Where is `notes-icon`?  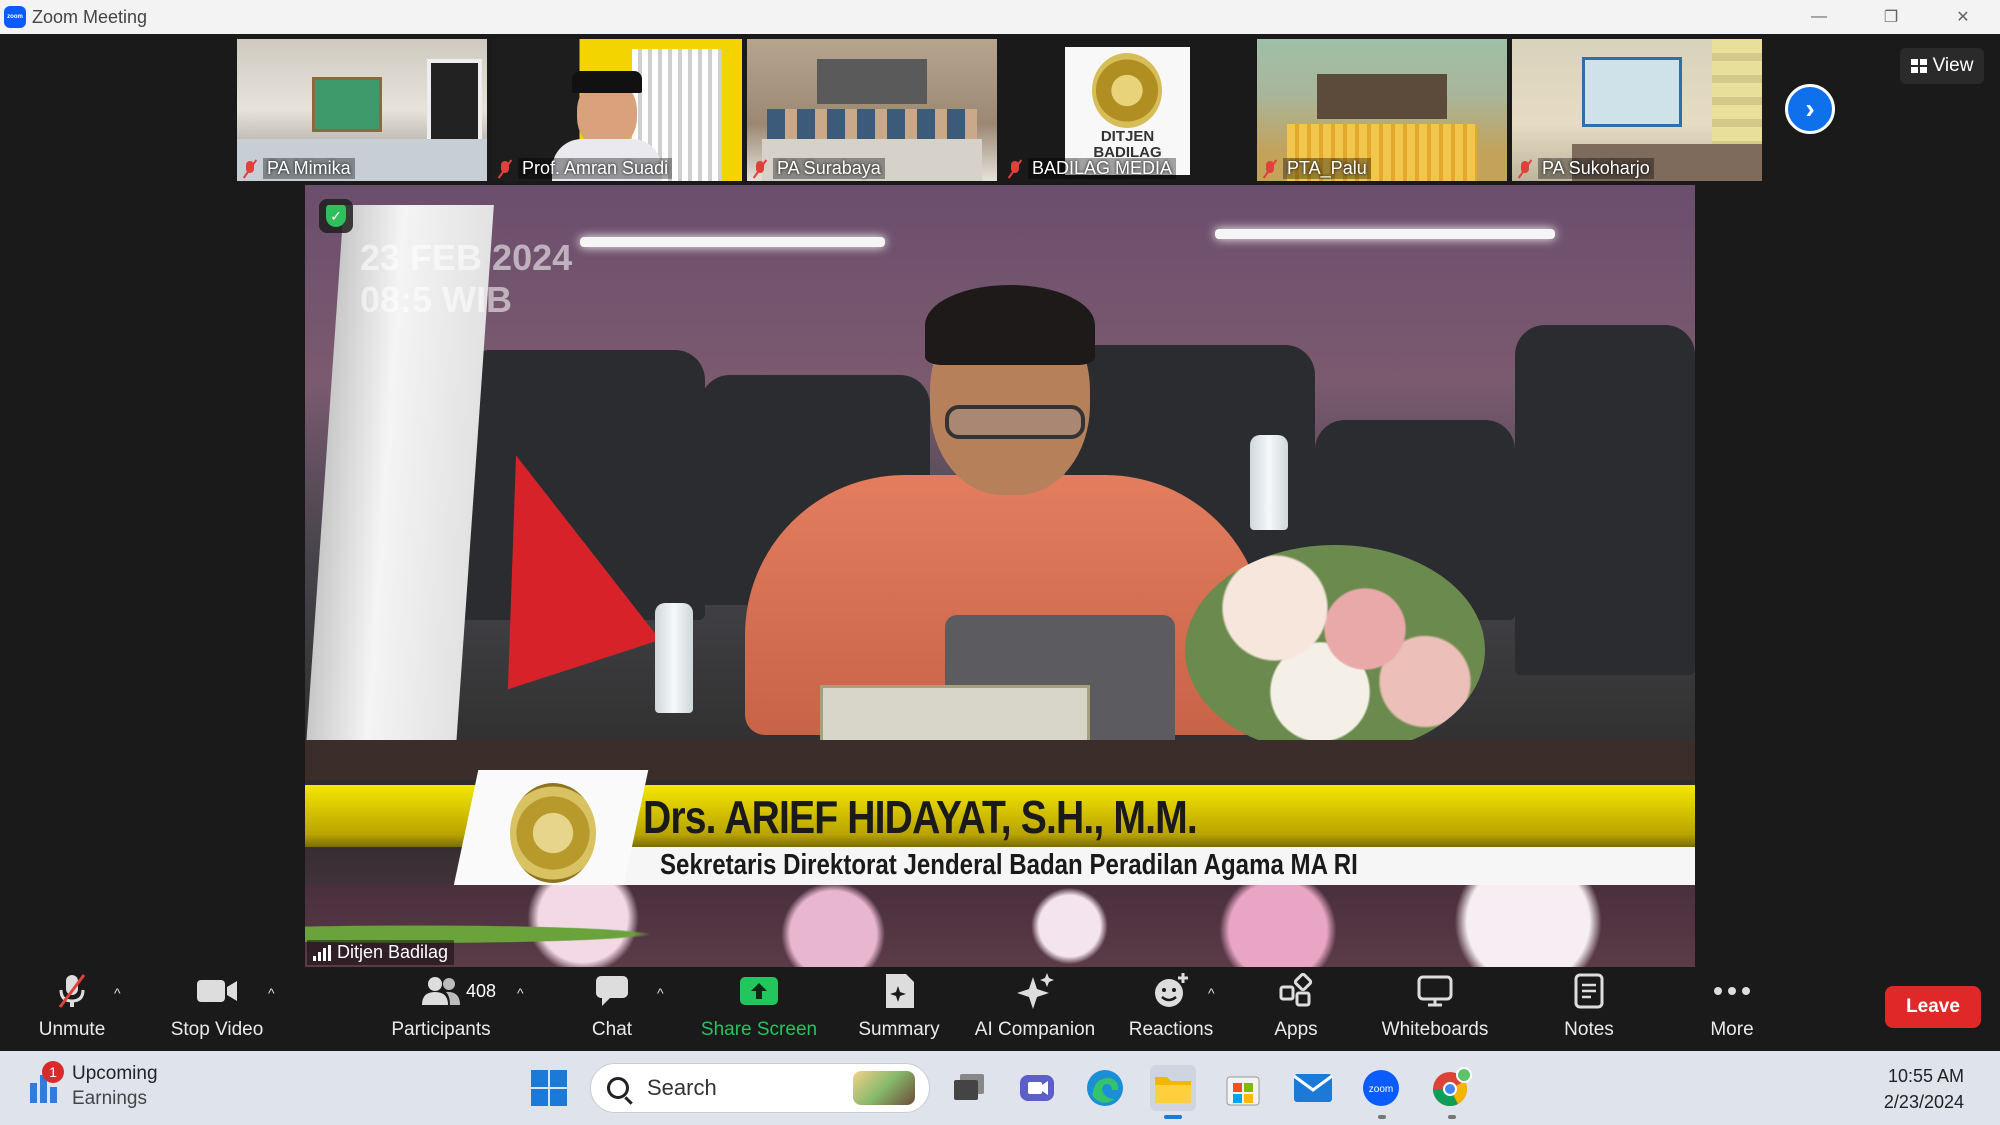 notes-icon is located at coordinates (1589, 991).